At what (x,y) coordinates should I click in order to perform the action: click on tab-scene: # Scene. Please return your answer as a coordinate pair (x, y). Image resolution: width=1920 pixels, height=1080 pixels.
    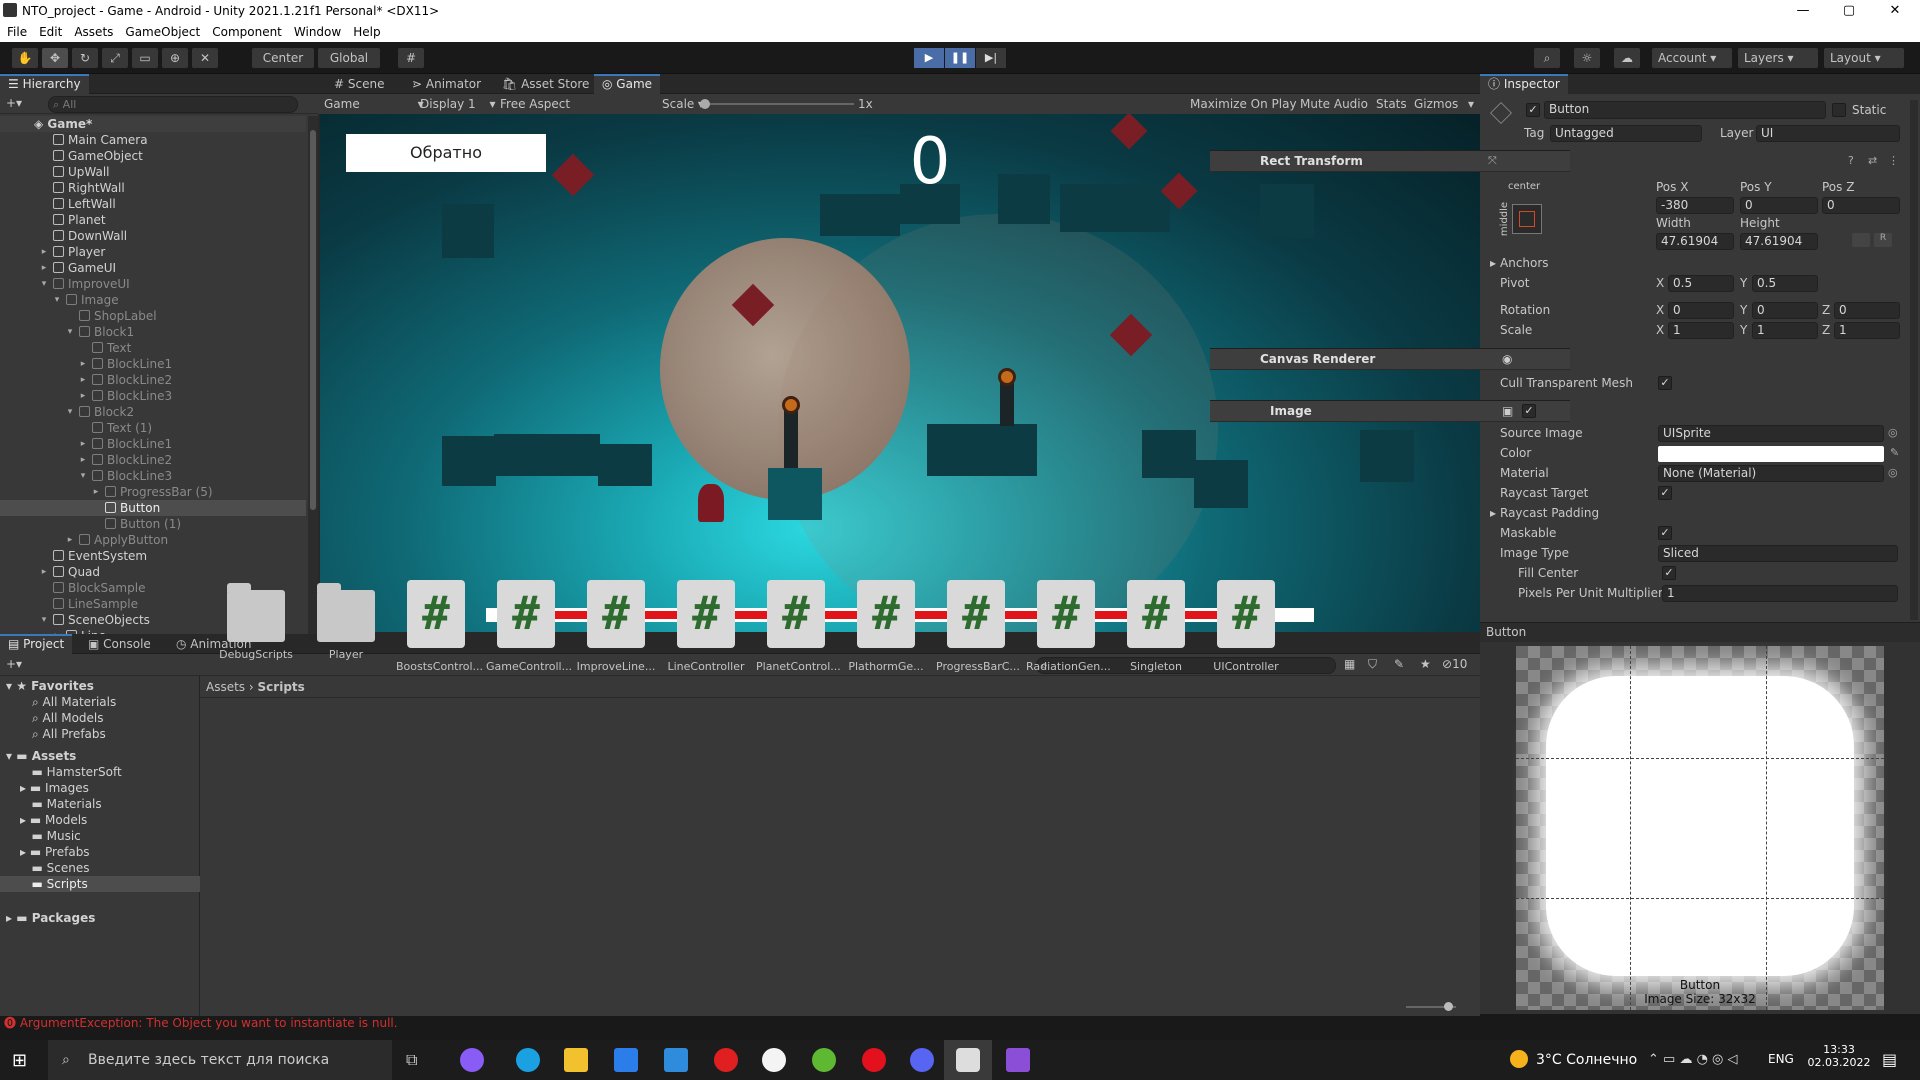
    Looking at the image, I should click on (359, 84).